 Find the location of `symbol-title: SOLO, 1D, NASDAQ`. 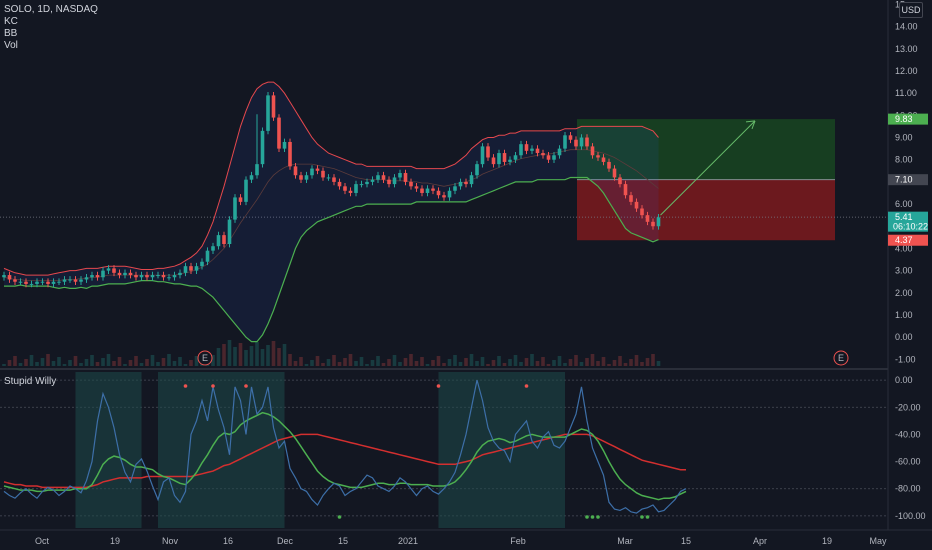

symbol-title: SOLO, 1D, NASDAQ is located at coordinates (51, 9).